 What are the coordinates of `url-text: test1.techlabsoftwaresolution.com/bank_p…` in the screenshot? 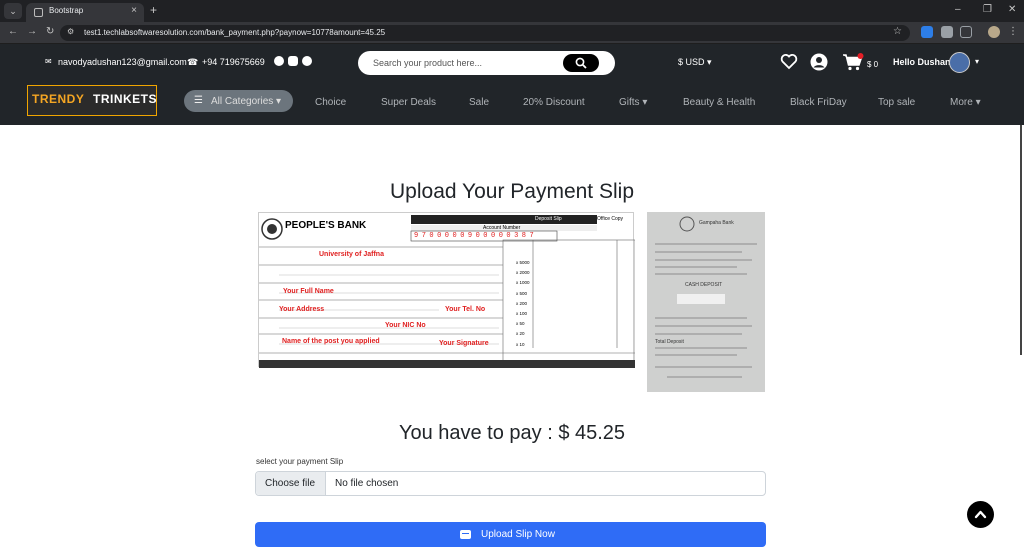 It's located at (234, 32).